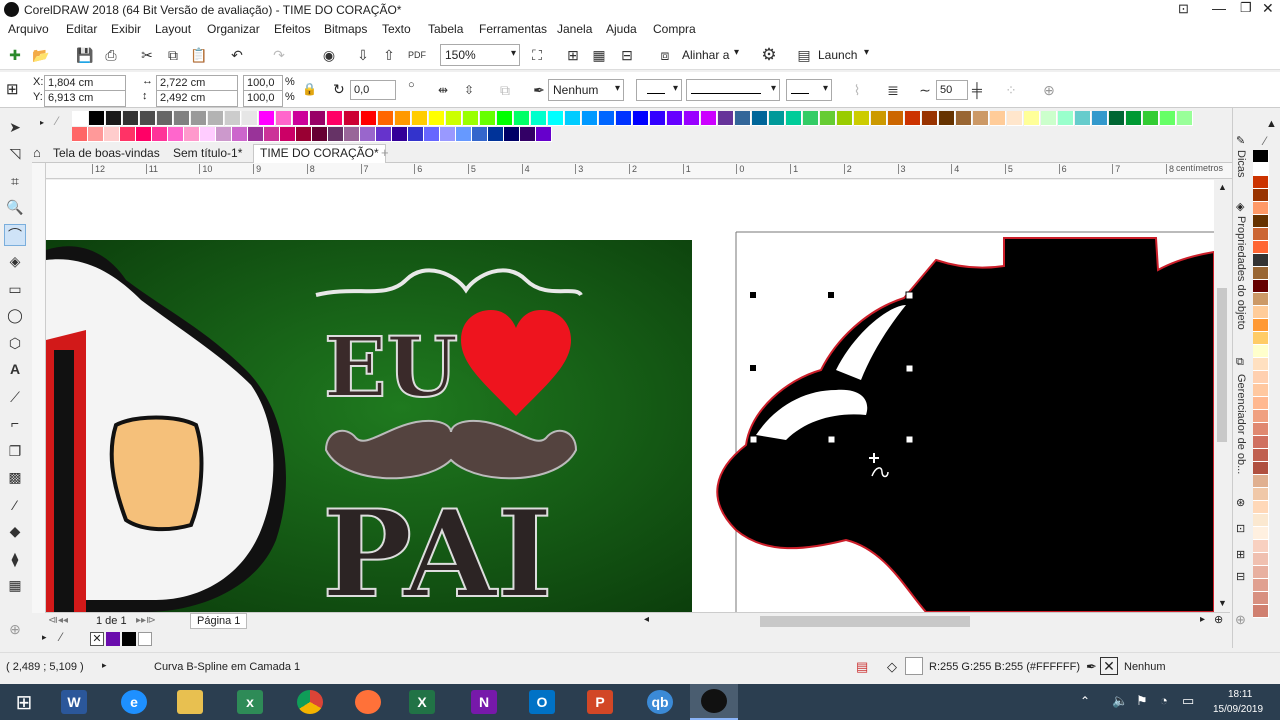 The height and width of the screenshot is (720, 1280). I want to click on scroll-down-icon: ▼, so click(1222, 603).